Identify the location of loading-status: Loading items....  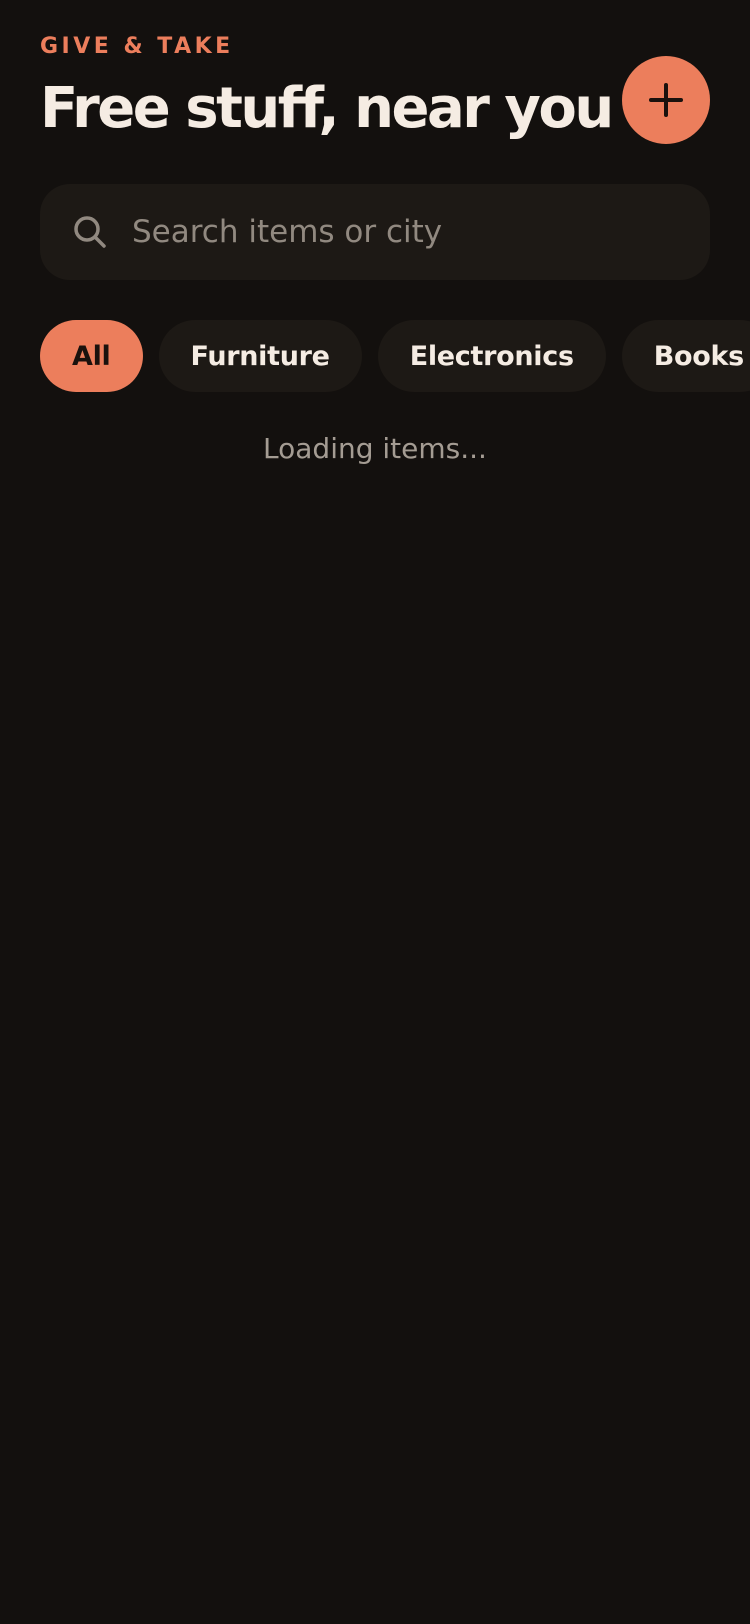
(375, 448).